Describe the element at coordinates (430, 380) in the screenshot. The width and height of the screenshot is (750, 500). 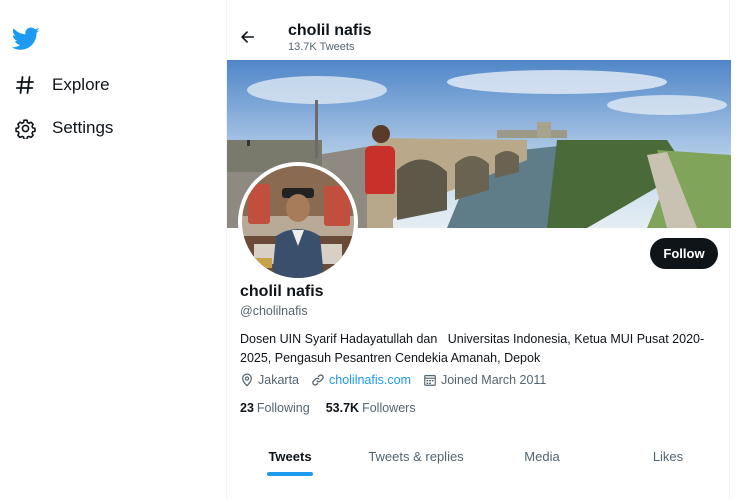
I see `calendar-icon` at that location.